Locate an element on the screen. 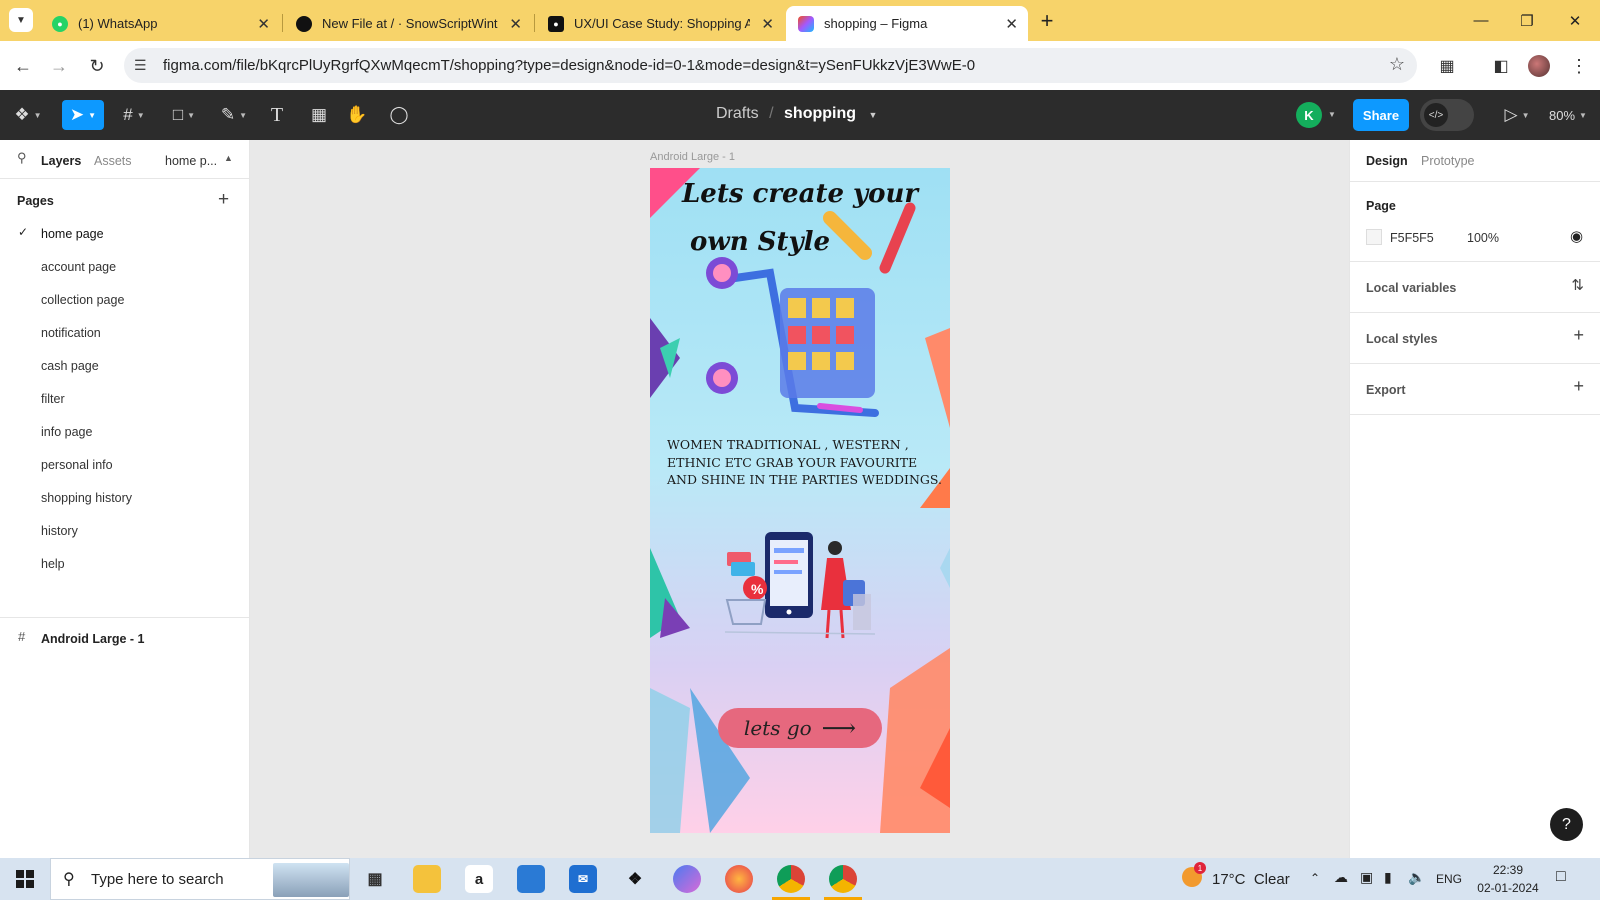 The image size is (1600, 900). task-view-icon: ▦ is located at coordinates (375, 879).